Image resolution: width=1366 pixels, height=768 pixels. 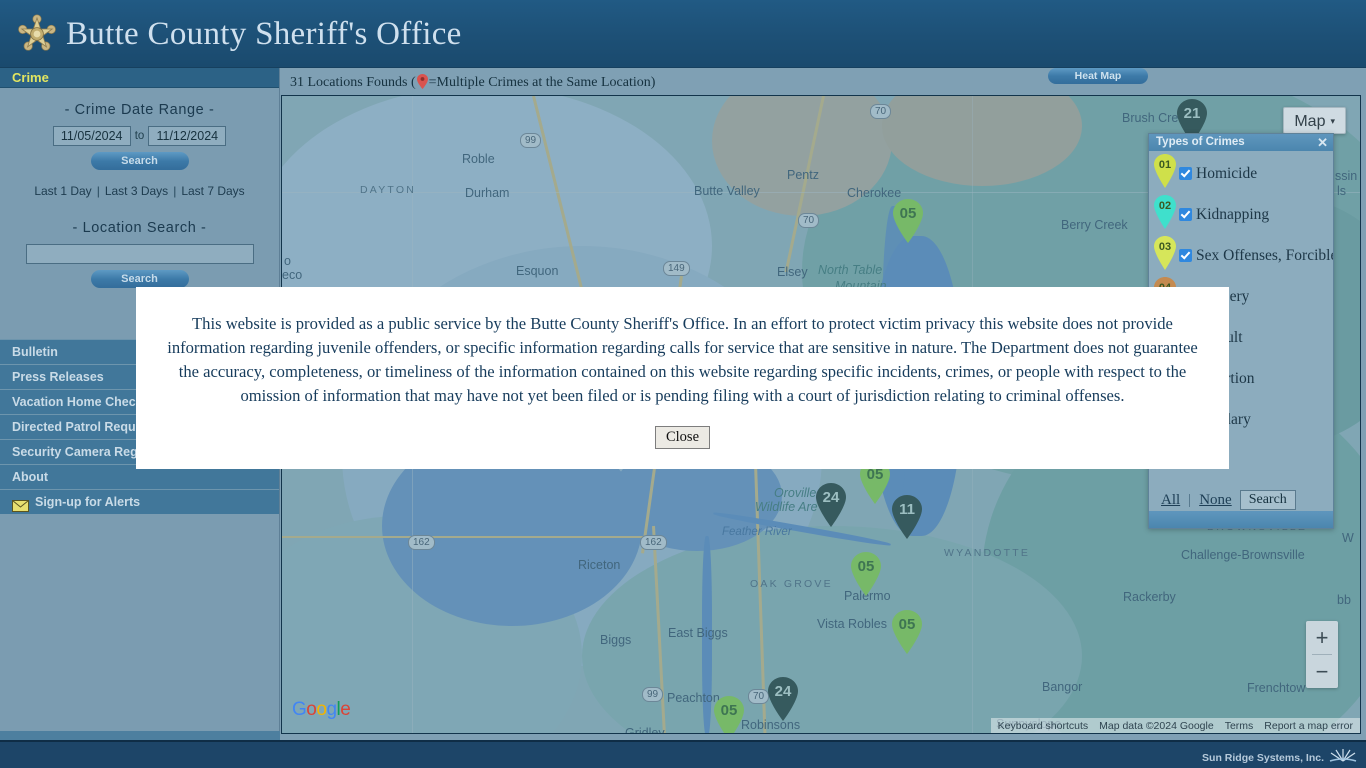 What do you see at coordinates (803, 175) in the screenshot?
I see `map-place-label: Pentz` at bounding box center [803, 175].